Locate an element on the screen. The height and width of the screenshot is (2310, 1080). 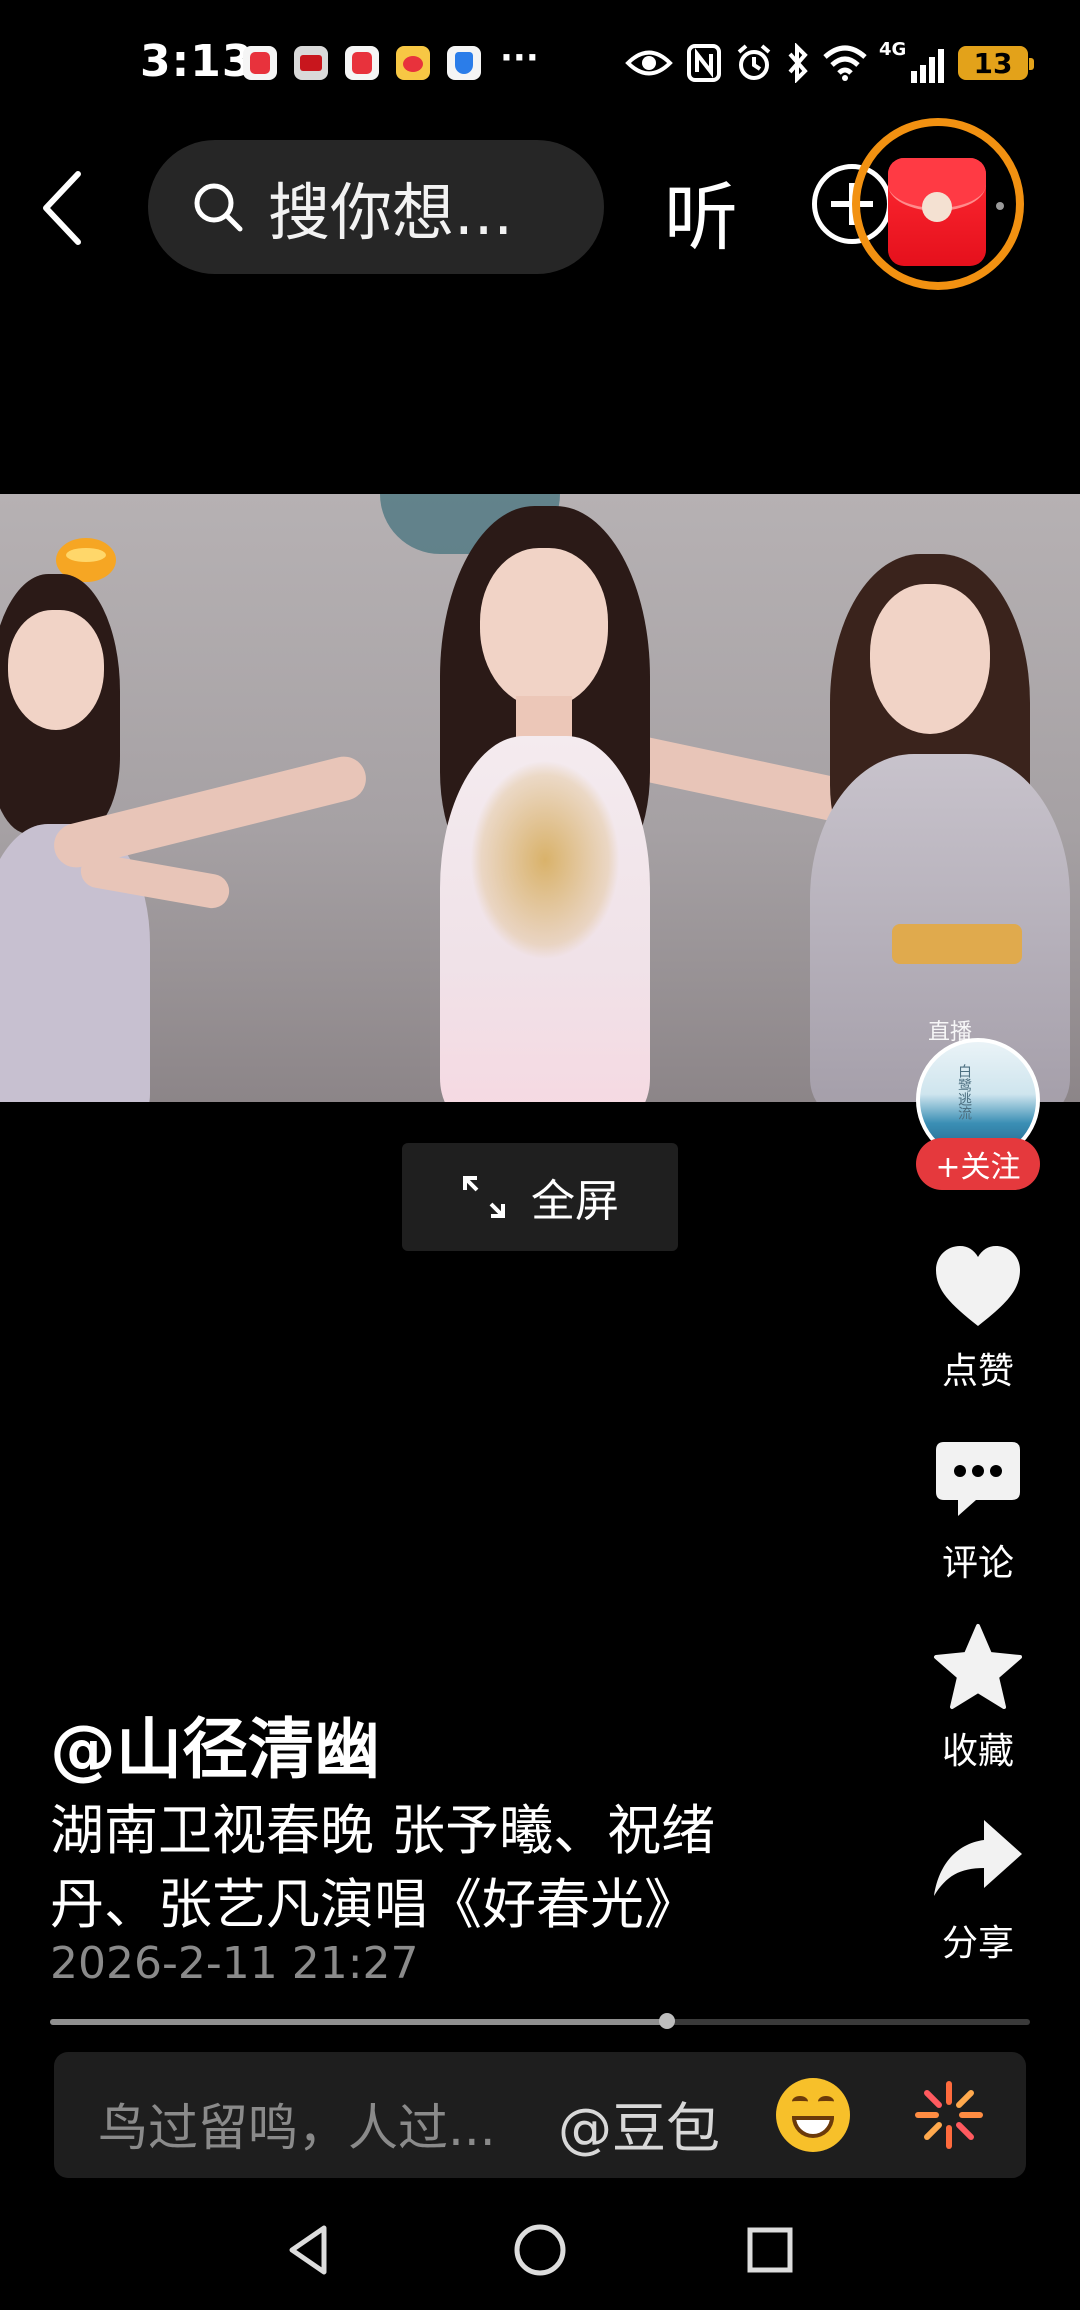
wifi-icon is located at coordinates (845, 63).